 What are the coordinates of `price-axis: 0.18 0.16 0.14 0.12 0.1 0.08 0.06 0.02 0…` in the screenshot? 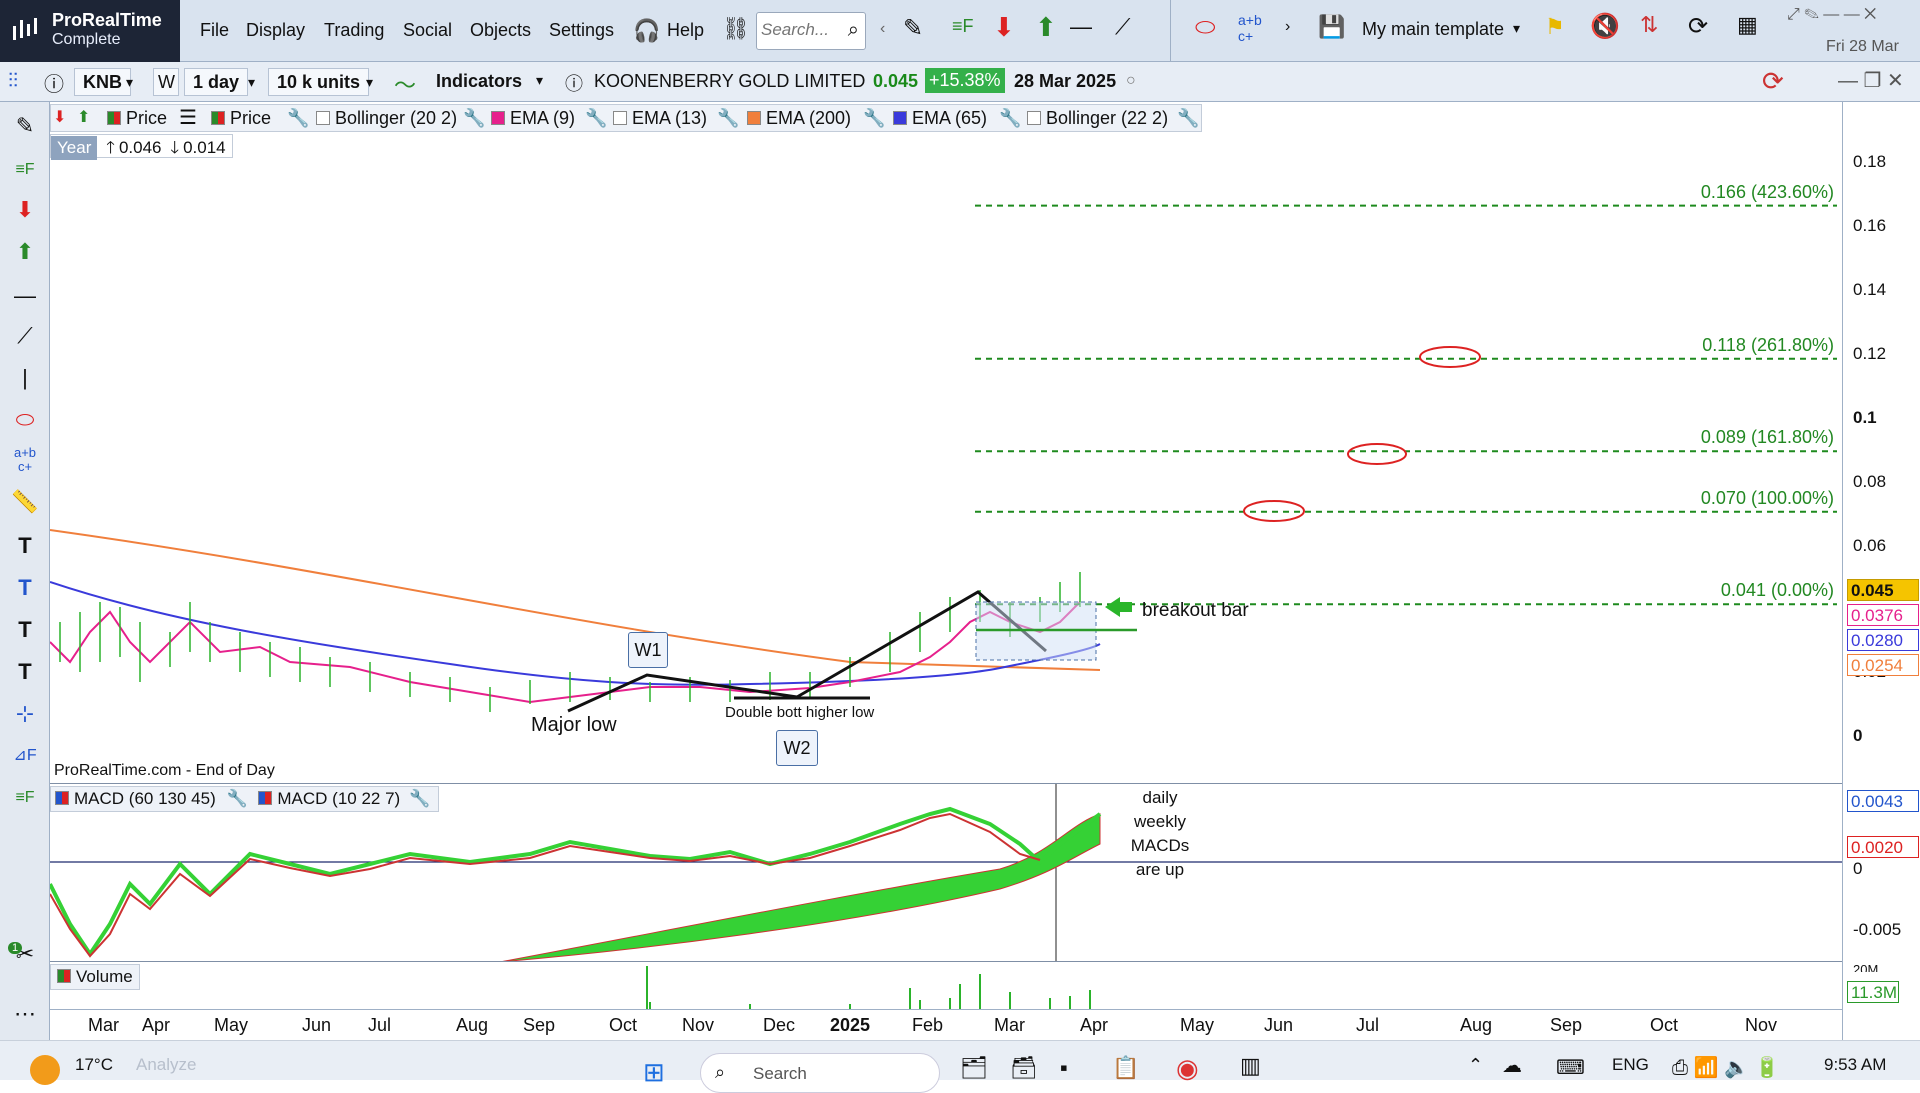 It's located at (1881, 571).